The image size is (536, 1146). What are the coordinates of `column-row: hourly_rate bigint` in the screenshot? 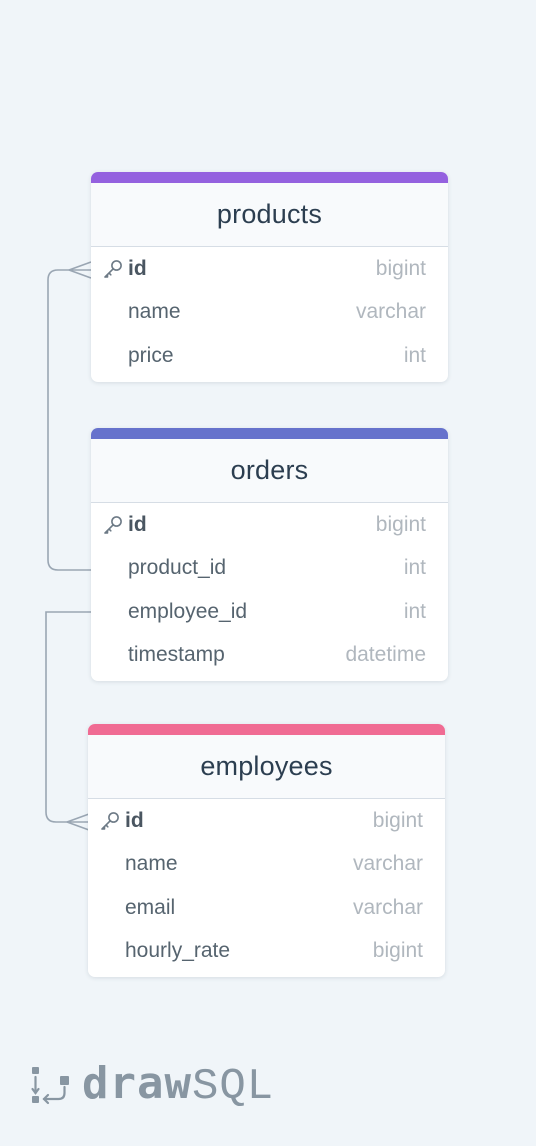 It's located at (266, 952).